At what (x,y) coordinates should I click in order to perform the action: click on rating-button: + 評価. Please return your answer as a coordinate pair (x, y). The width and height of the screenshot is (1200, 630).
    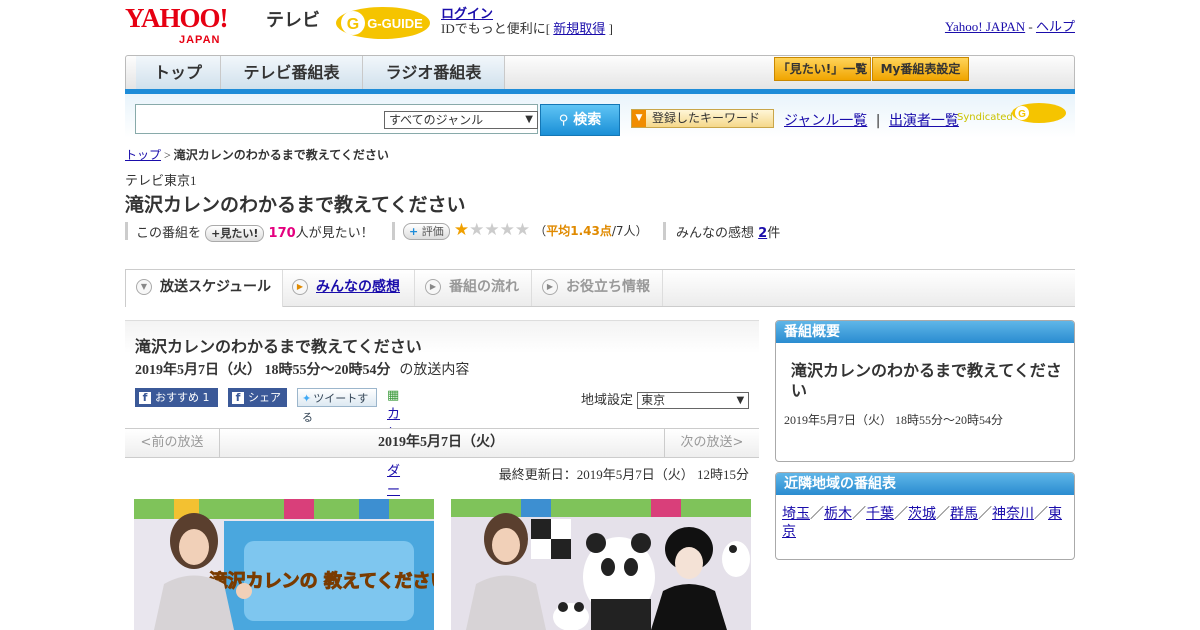
    Looking at the image, I should click on (426, 231).